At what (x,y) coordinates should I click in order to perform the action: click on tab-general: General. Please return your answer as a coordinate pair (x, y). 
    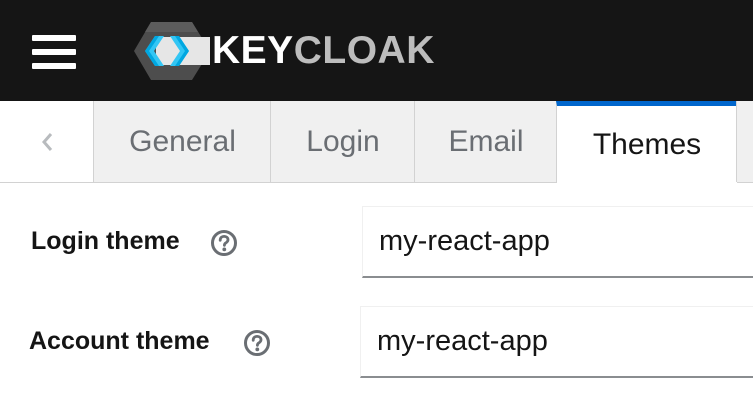
    Looking at the image, I should click on (182, 141).